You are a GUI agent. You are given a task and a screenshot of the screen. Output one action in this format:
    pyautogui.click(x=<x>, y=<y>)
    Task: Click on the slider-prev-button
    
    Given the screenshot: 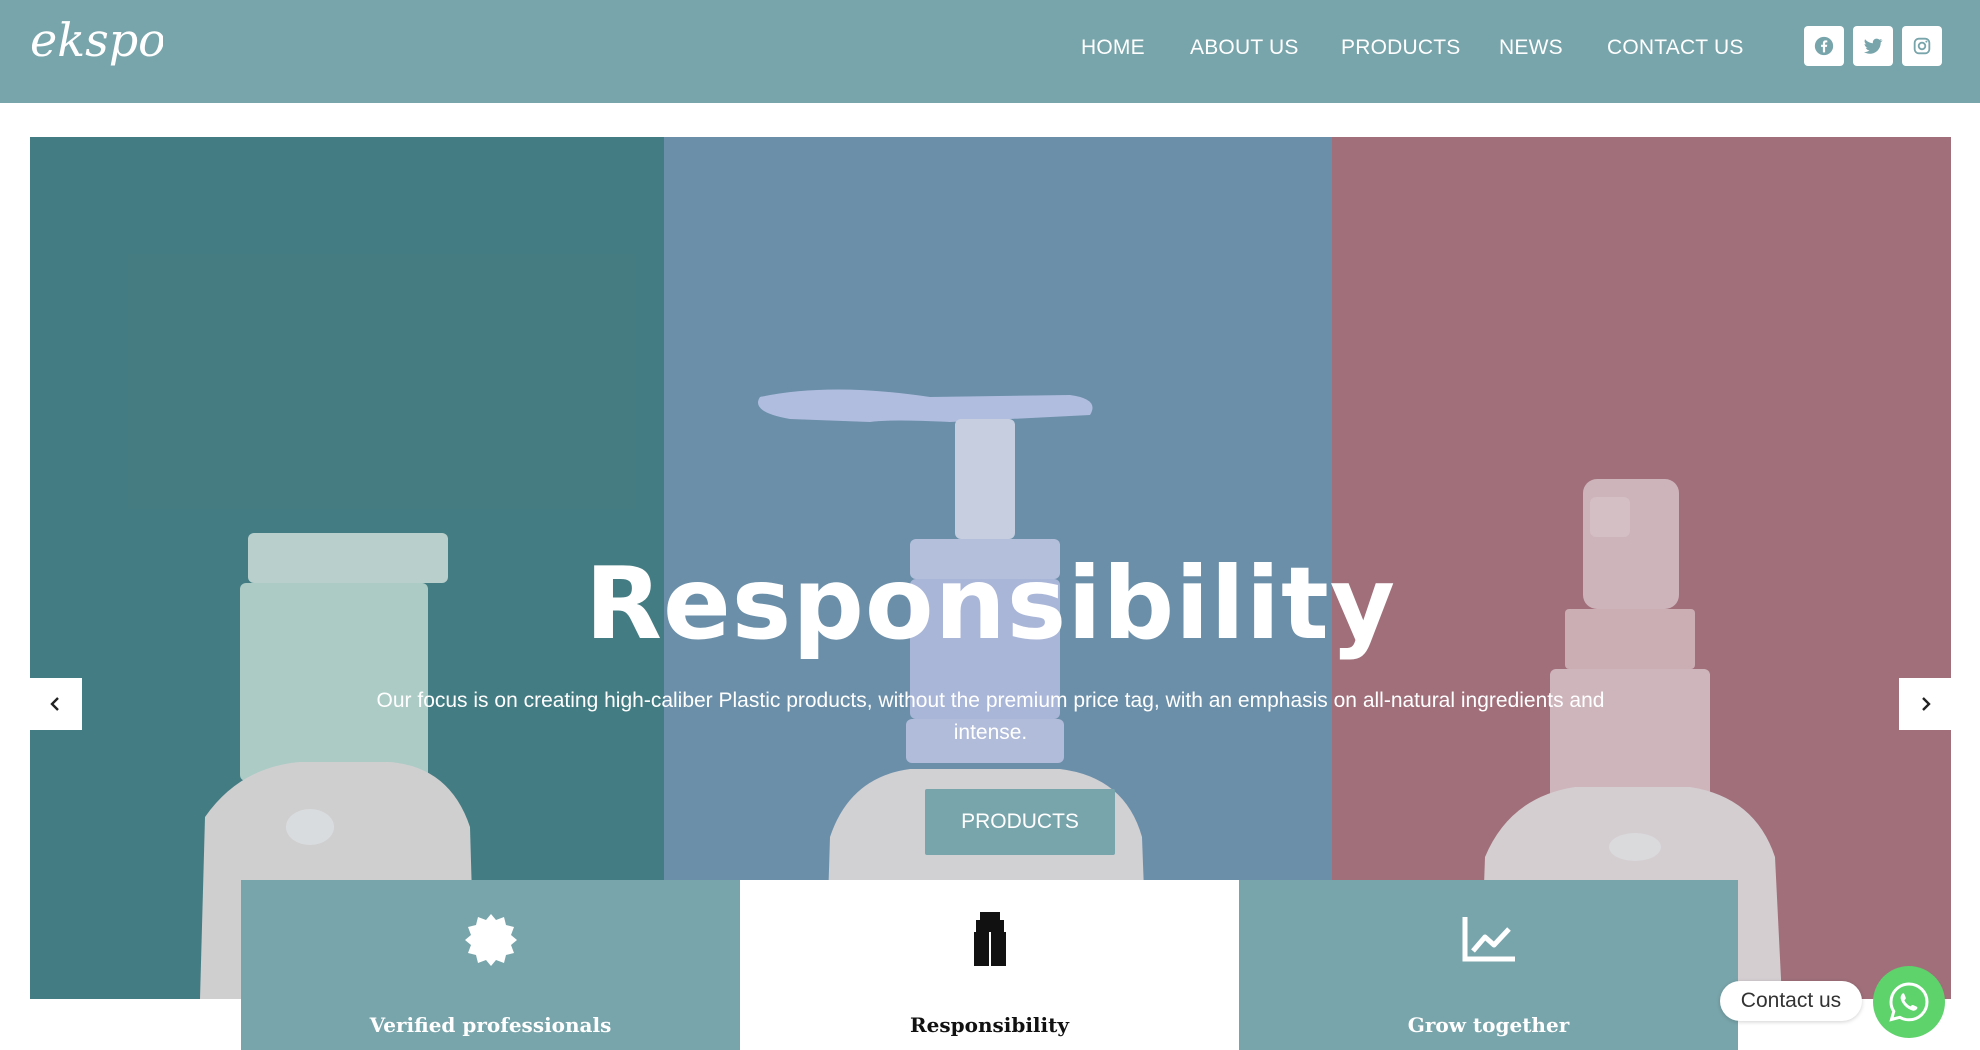 What is the action you would take?
    pyautogui.click(x=56, y=704)
    